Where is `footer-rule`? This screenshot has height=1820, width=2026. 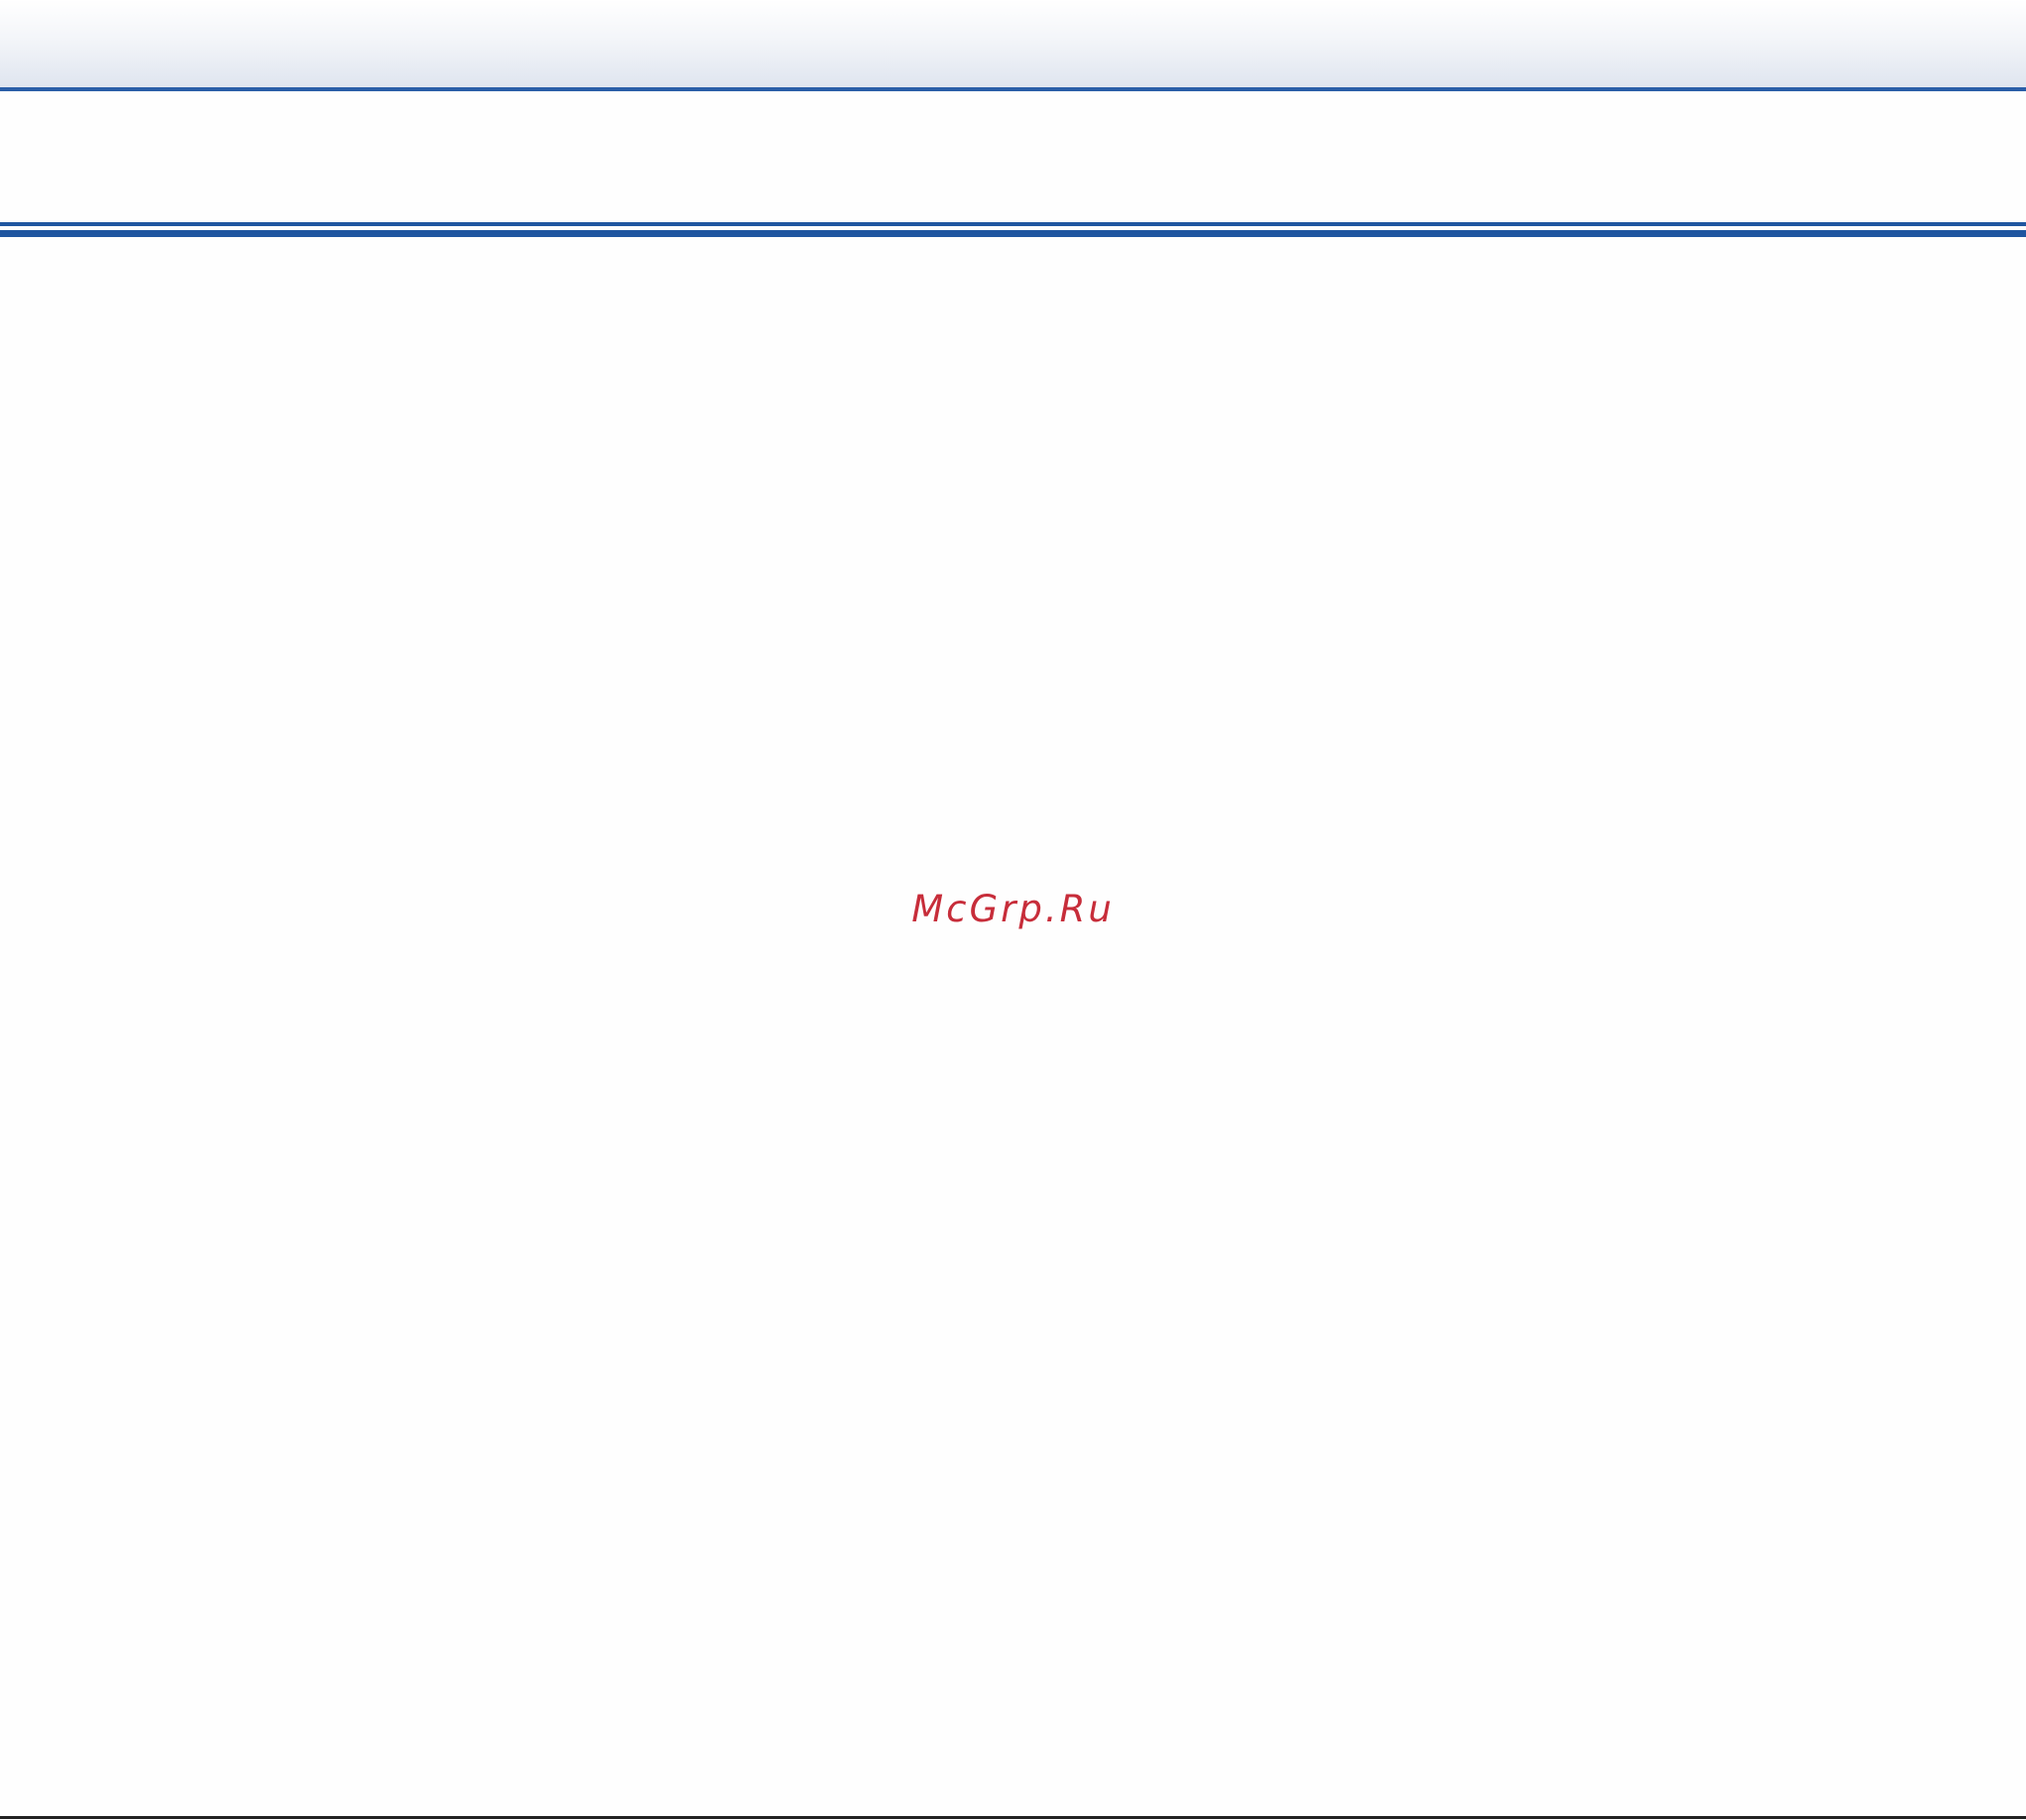
footer-rule is located at coordinates (1013, 1817).